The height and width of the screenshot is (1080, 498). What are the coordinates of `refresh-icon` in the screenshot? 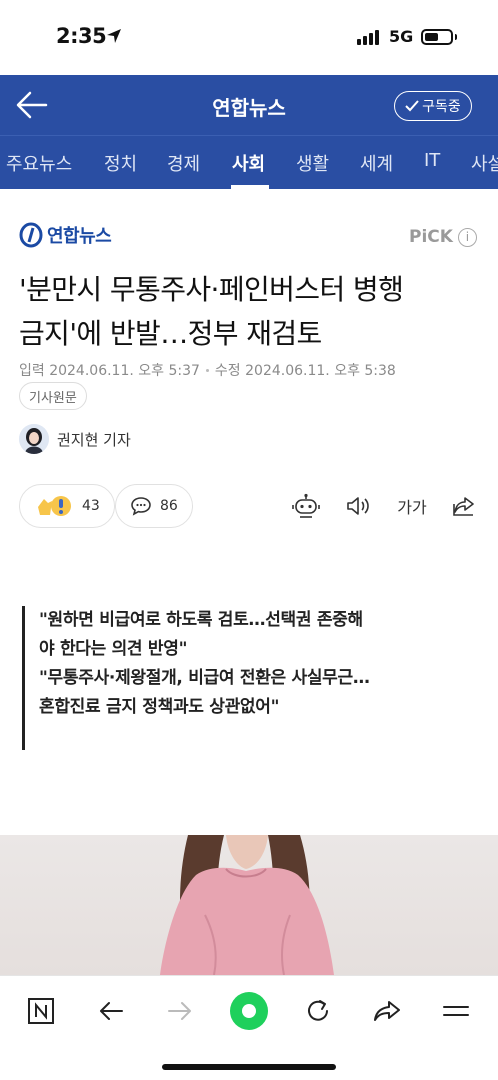 It's located at (318, 1010).